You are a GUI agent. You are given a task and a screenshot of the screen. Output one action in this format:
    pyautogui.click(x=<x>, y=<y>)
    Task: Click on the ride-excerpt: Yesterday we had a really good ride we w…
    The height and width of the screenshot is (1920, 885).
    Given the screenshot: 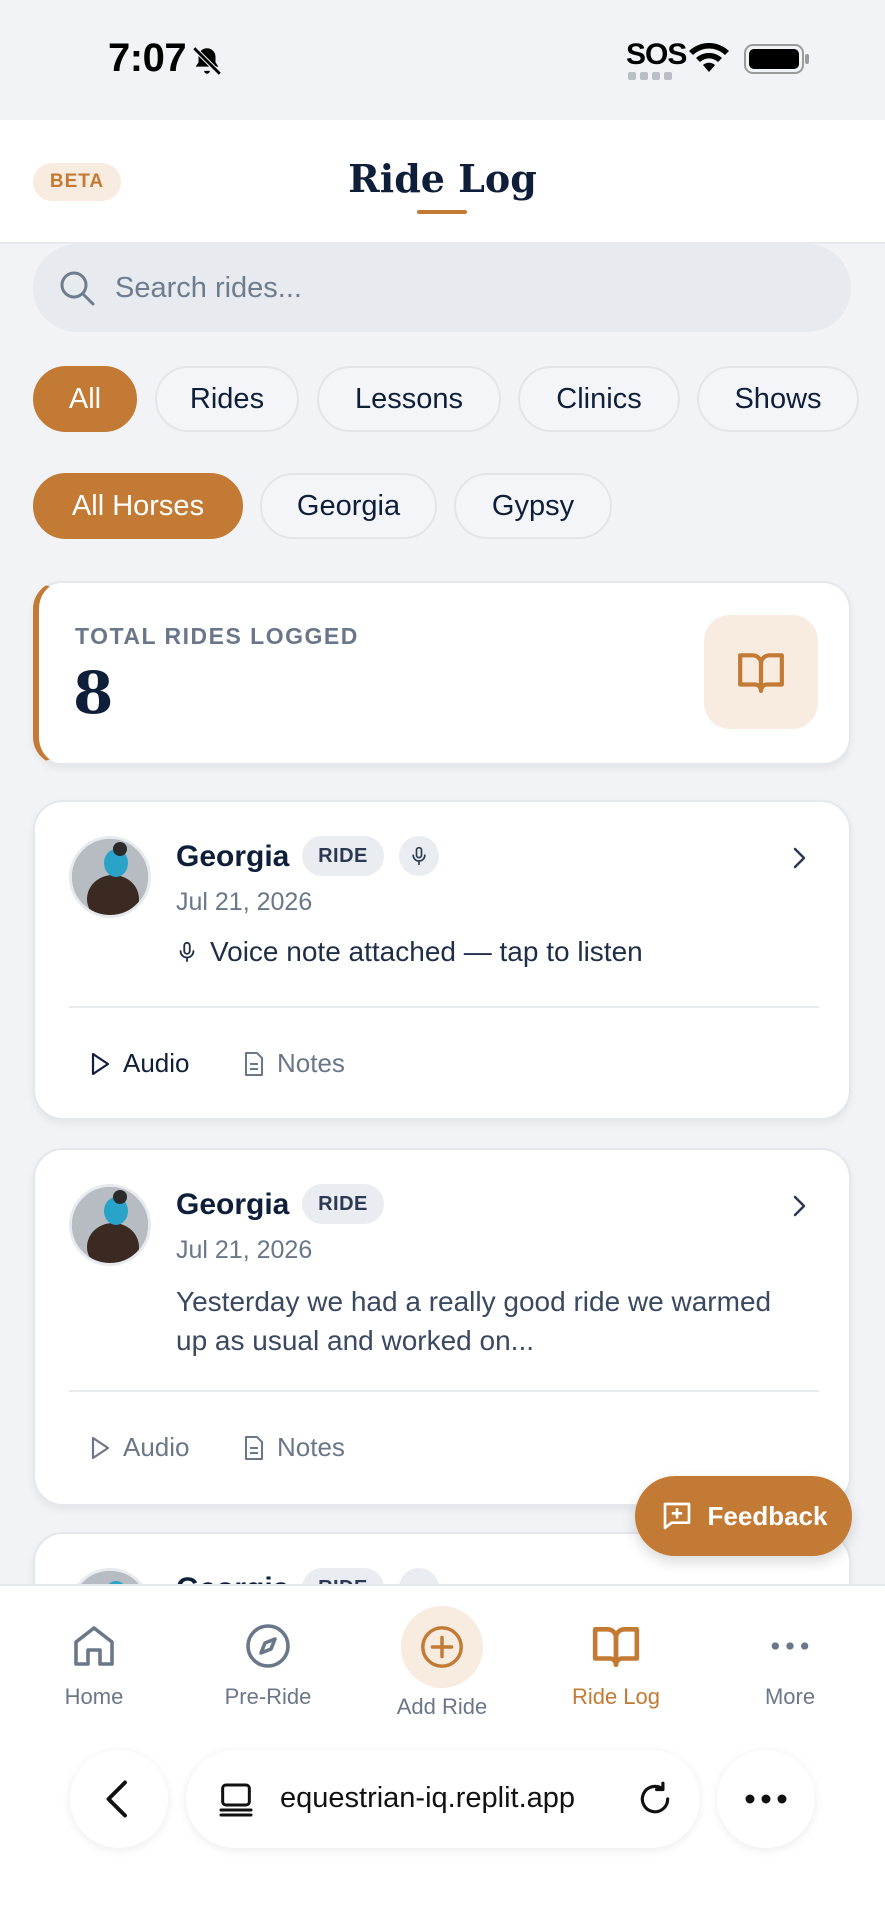 What is the action you would take?
    pyautogui.click(x=474, y=1321)
    